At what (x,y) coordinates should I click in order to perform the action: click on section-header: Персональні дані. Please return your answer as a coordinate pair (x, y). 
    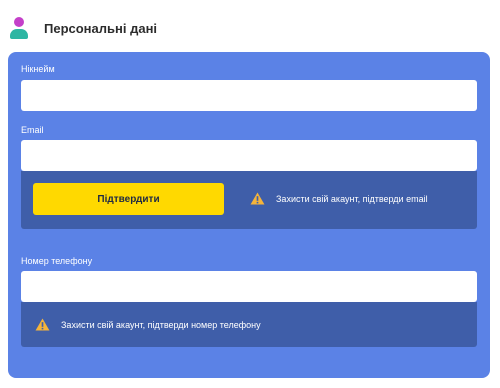
    Looking at the image, I should click on (82, 28).